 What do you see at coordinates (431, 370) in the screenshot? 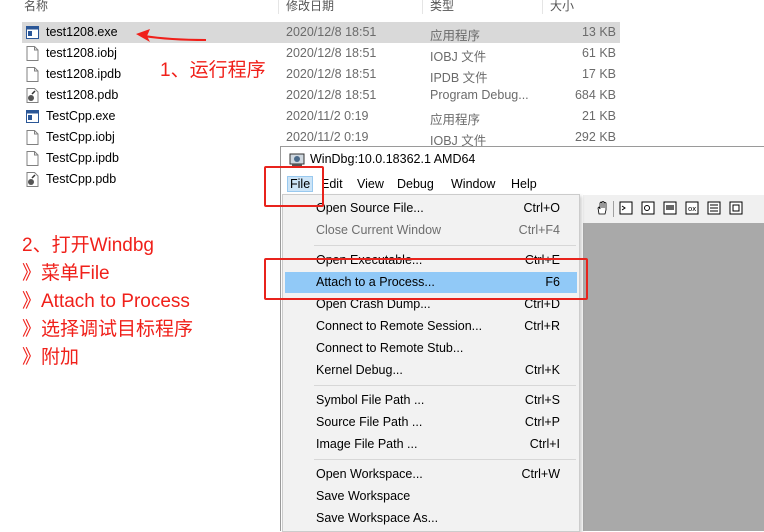
I see `menu-item-kernel-debug: Kernel Debug... Ctrl+K` at bounding box center [431, 370].